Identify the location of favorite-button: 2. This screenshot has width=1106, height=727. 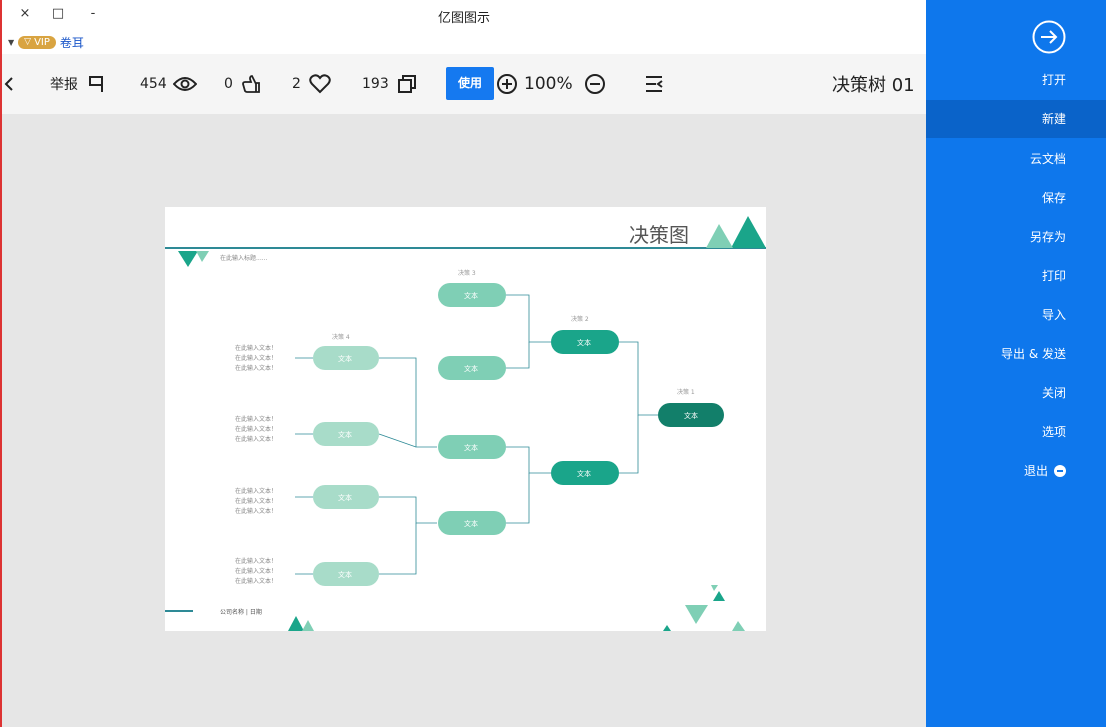
(311, 84).